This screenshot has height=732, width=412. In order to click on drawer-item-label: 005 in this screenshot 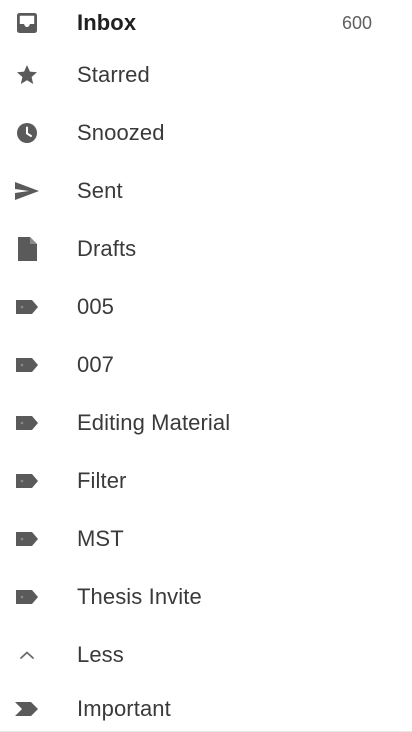, I will do `click(96, 306)`.